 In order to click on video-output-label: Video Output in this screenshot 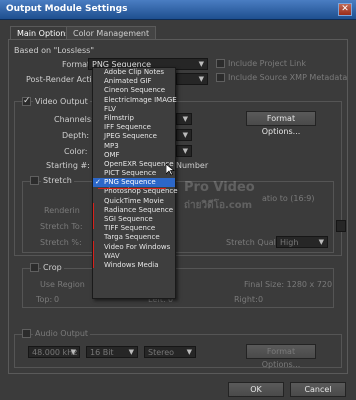, I will do `click(61, 101)`.